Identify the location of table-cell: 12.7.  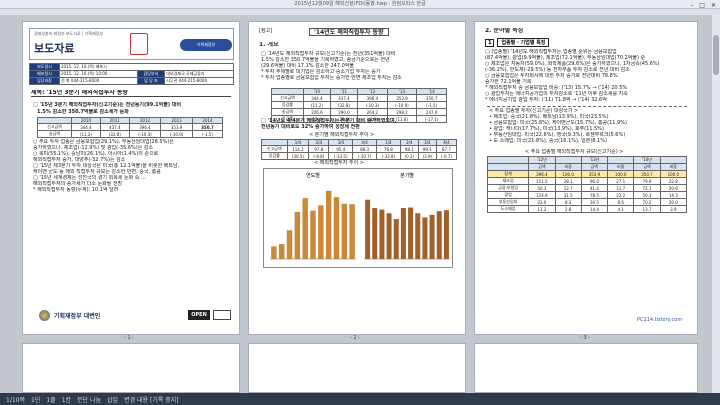
(568, 188).